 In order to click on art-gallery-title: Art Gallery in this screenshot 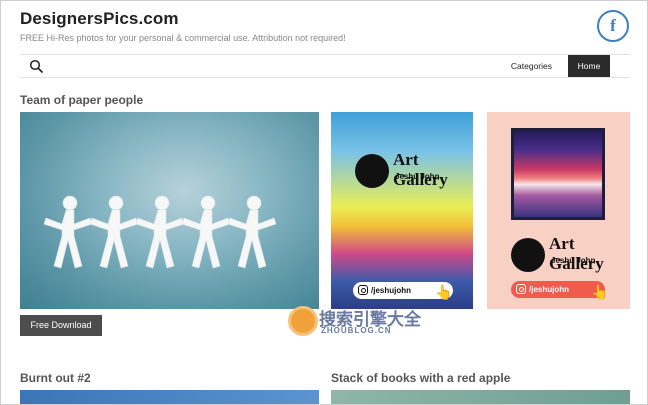, I will do `click(420, 169)`.